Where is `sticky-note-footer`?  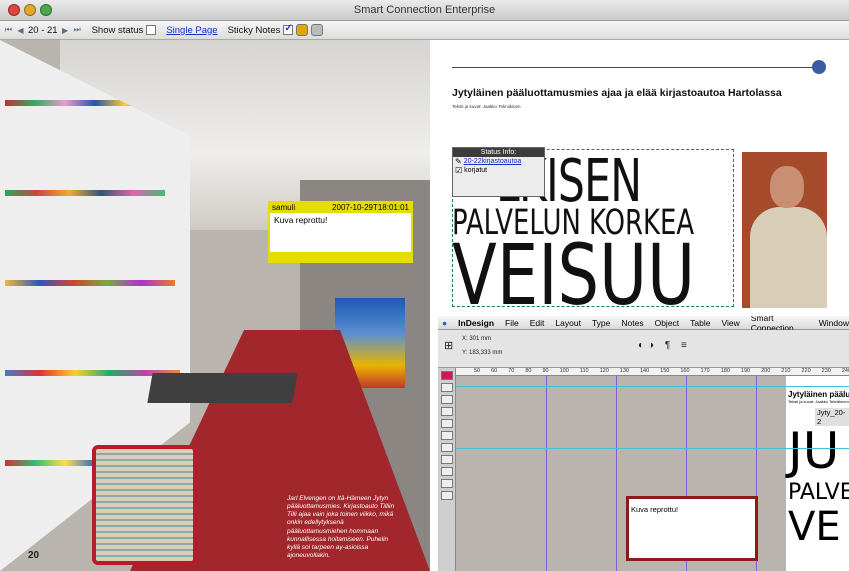
sticky-note-footer is located at coordinates (340, 256).